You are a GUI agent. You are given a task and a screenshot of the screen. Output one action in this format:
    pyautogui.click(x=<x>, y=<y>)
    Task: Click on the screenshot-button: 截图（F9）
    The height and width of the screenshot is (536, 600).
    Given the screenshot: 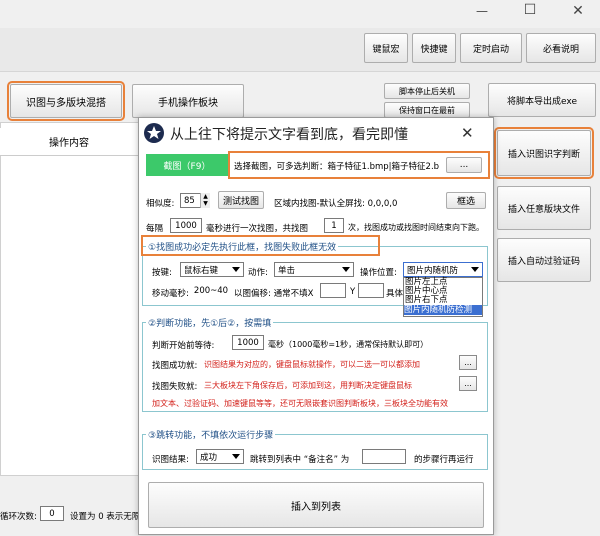 What is the action you would take?
    pyautogui.click(x=187, y=165)
    